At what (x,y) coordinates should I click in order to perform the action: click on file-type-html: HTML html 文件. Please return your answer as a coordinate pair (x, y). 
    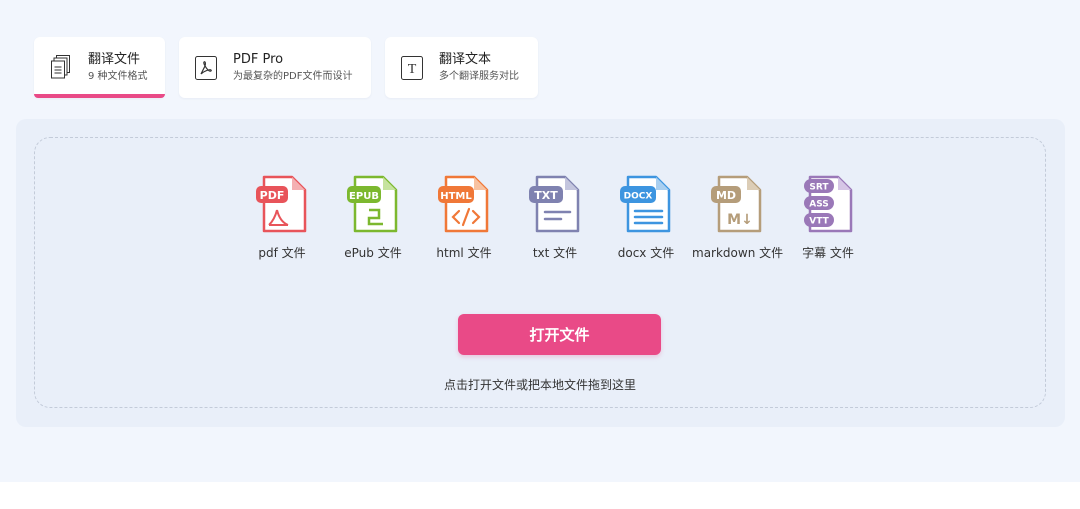
    Looking at the image, I should click on (464, 217).